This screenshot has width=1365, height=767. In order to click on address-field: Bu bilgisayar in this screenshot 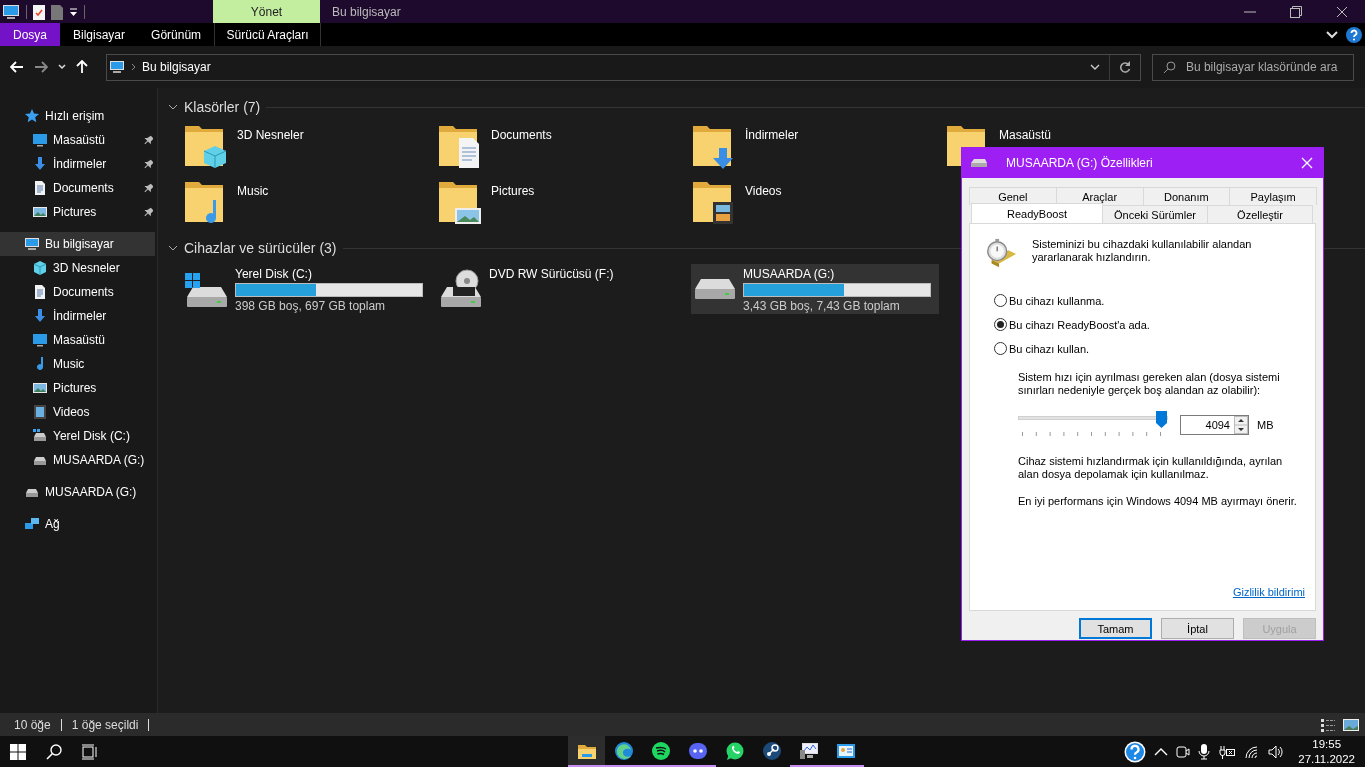, I will do `click(623, 67)`.